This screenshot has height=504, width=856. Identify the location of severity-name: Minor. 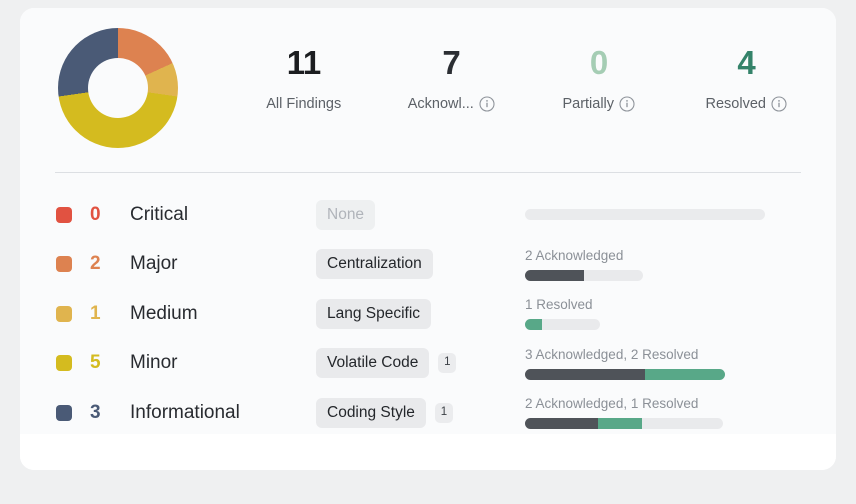
(154, 363).